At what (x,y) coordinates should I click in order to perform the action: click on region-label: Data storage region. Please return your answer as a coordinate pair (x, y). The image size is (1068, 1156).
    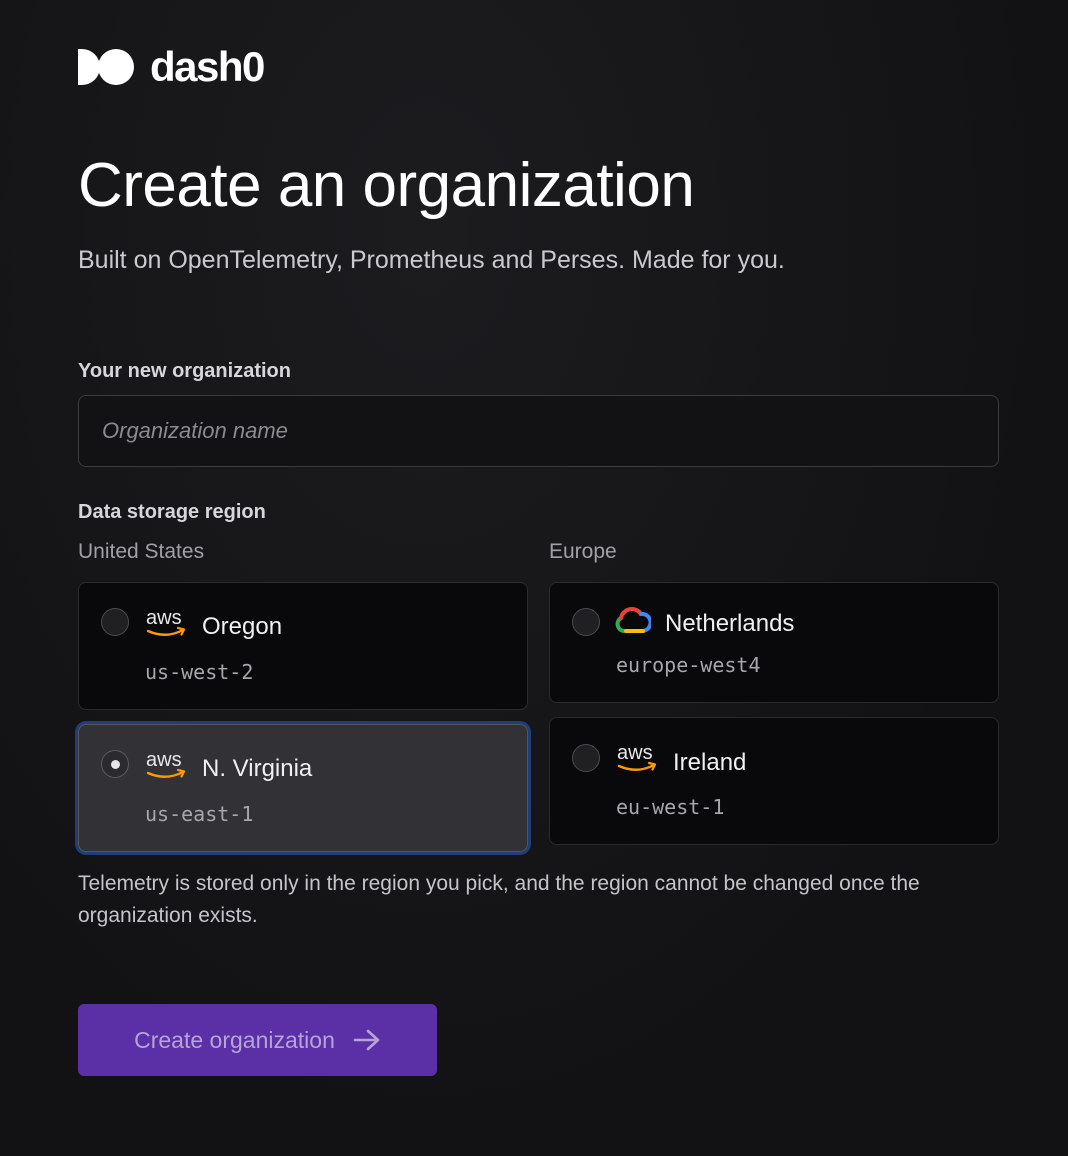
    Looking at the image, I should click on (172, 512).